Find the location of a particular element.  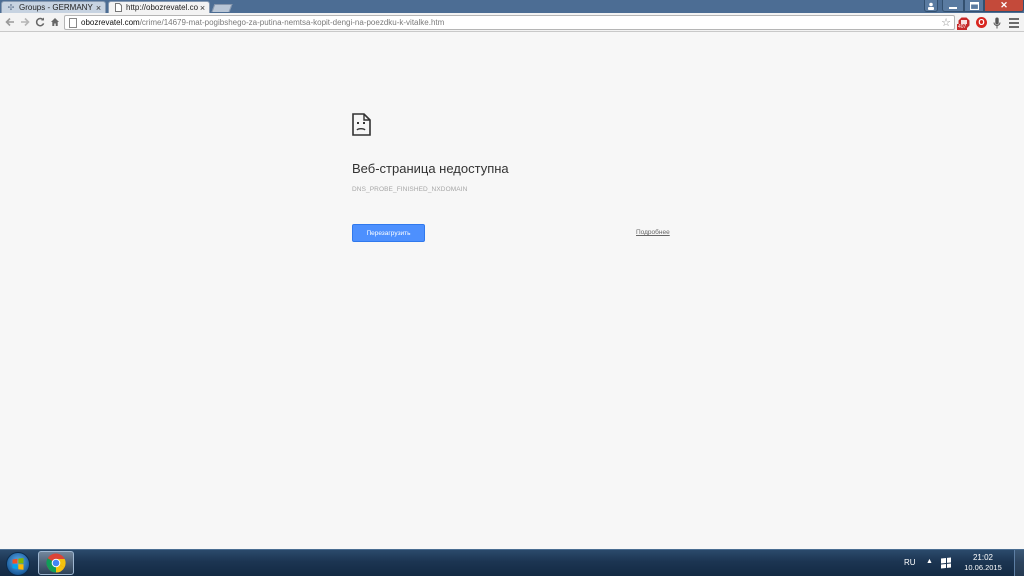

taskbar-chrome-button is located at coordinates (56, 563).